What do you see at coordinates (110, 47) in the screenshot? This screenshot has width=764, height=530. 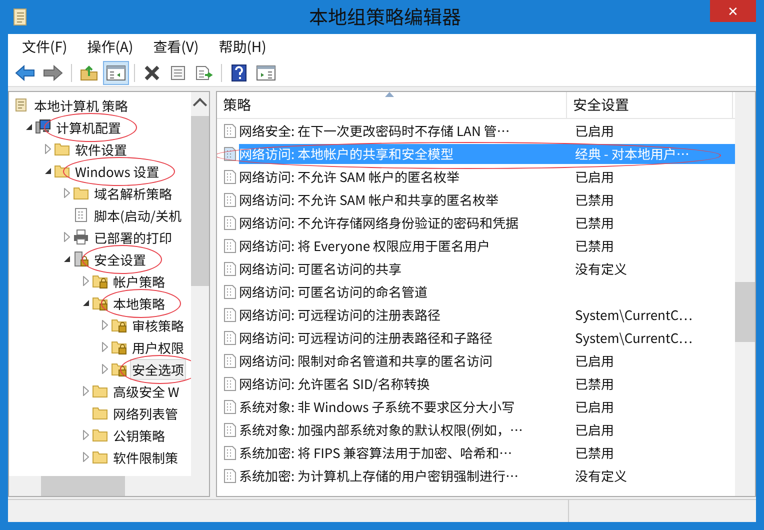 I see `menu-item: 操作(A)` at bounding box center [110, 47].